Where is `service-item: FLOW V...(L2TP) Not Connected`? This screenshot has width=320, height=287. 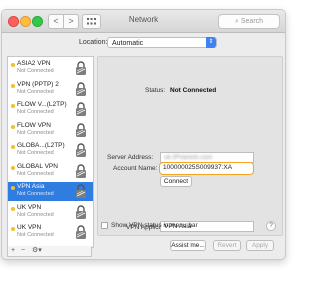 service-item: FLOW V...(L2TP) Not Connected is located at coordinates (50, 109).